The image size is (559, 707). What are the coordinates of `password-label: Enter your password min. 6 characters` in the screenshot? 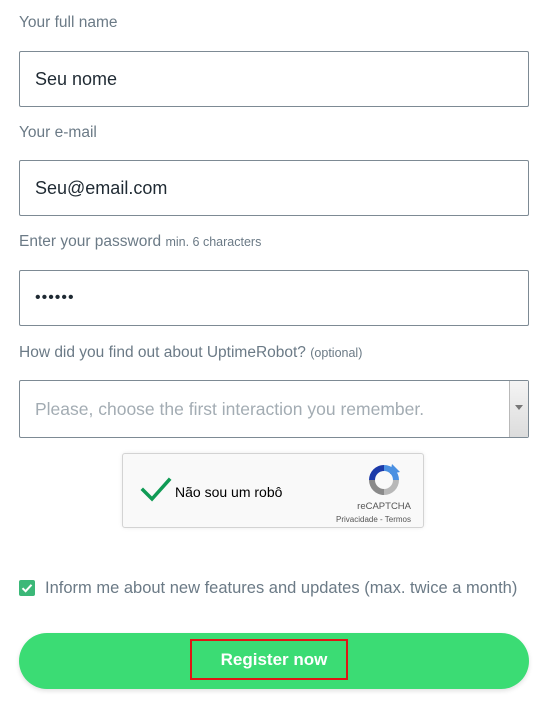 It's located at (140, 242).